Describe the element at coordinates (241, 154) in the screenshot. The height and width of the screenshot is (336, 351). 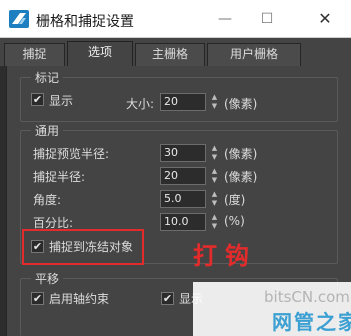
I see `snap-preview-radius-unit: (像素)` at that location.